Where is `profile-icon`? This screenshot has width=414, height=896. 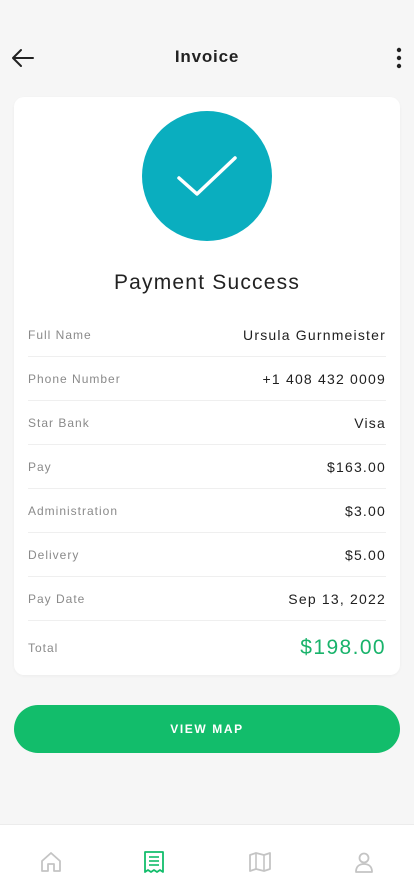 profile-icon is located at coordinates (364, 862).